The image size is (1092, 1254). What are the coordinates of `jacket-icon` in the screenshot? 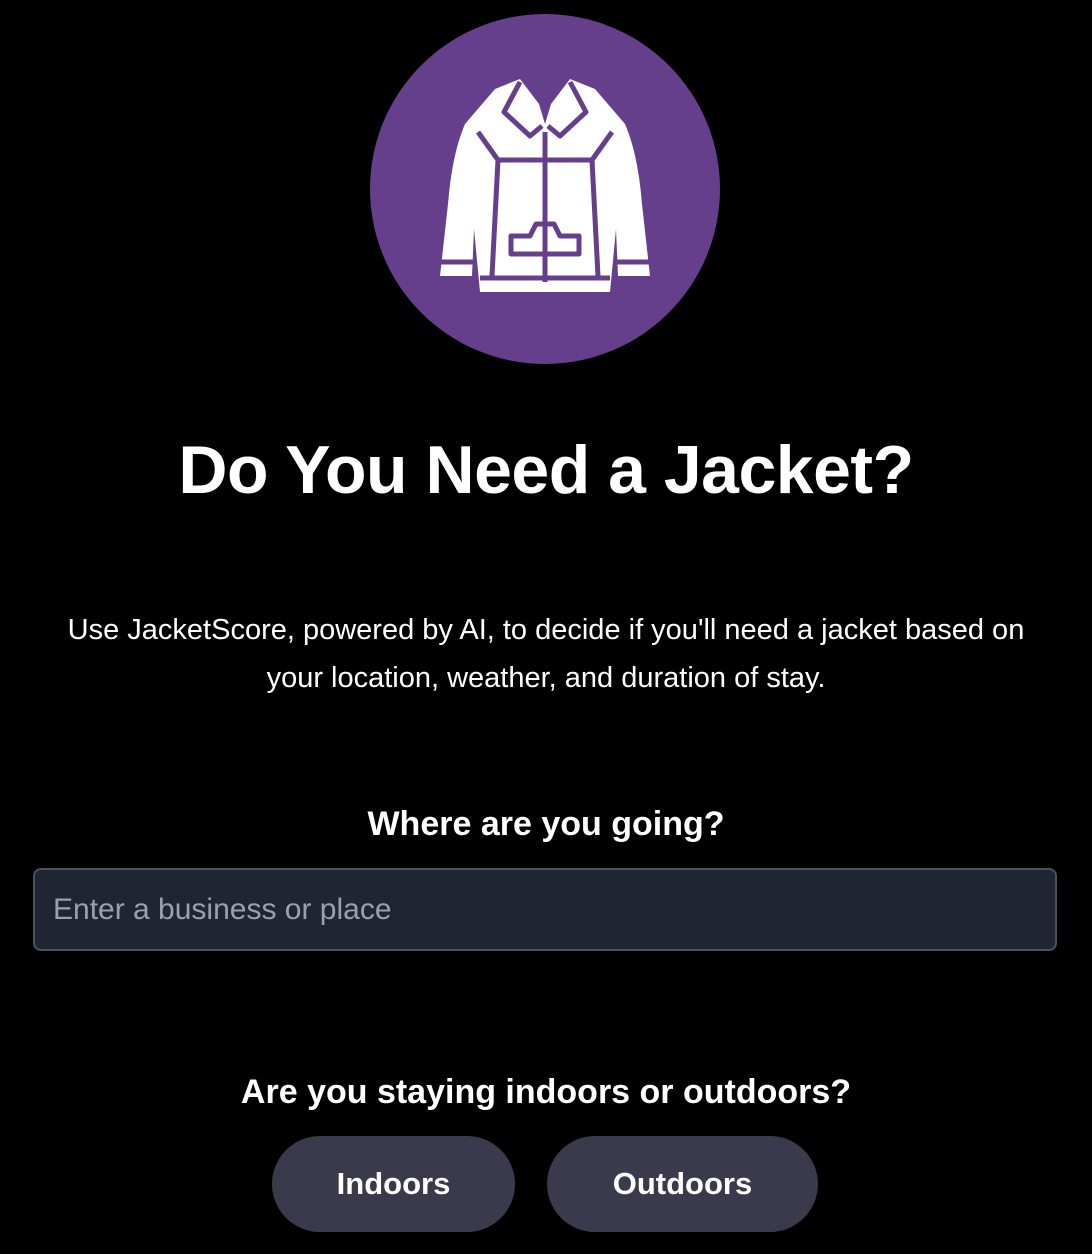 It's located at (545, 185).